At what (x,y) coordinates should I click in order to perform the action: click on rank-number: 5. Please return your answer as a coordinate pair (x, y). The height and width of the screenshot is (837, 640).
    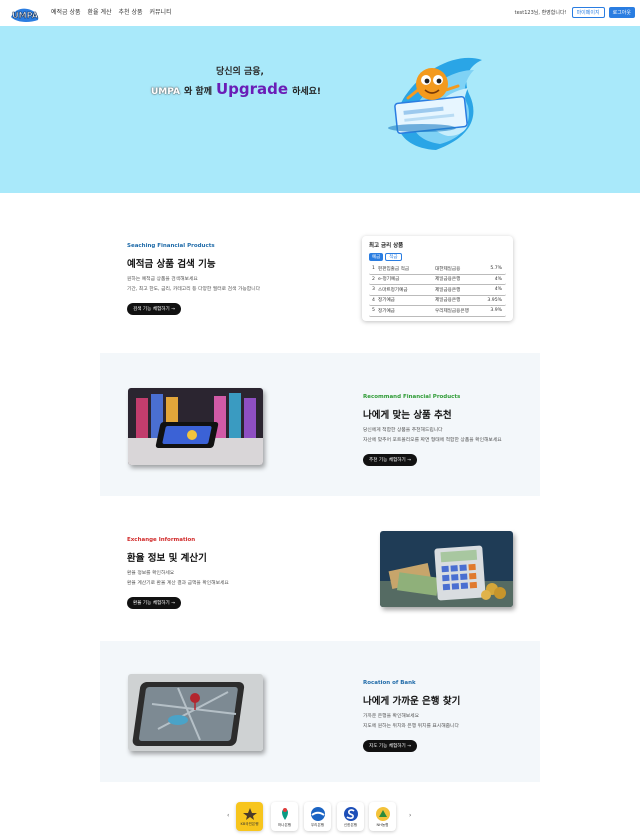
    Looking at the image, I should click on (373, 311).